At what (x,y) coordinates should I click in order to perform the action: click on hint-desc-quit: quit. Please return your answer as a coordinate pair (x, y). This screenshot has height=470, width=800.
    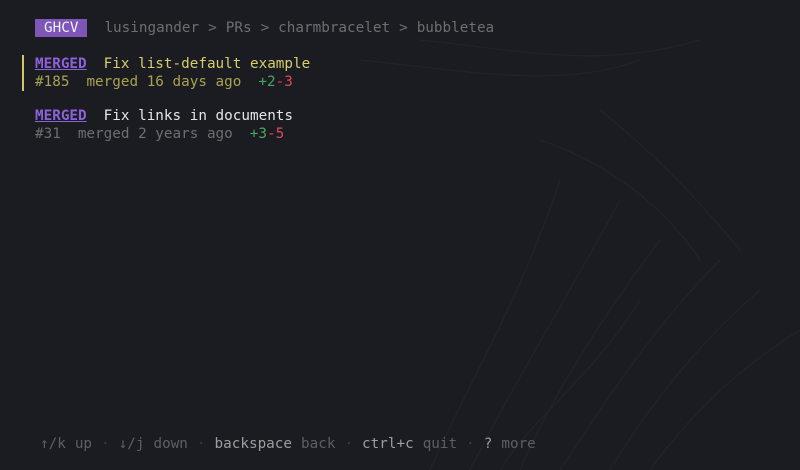
    Looking at the image, I should click on (440, 444).